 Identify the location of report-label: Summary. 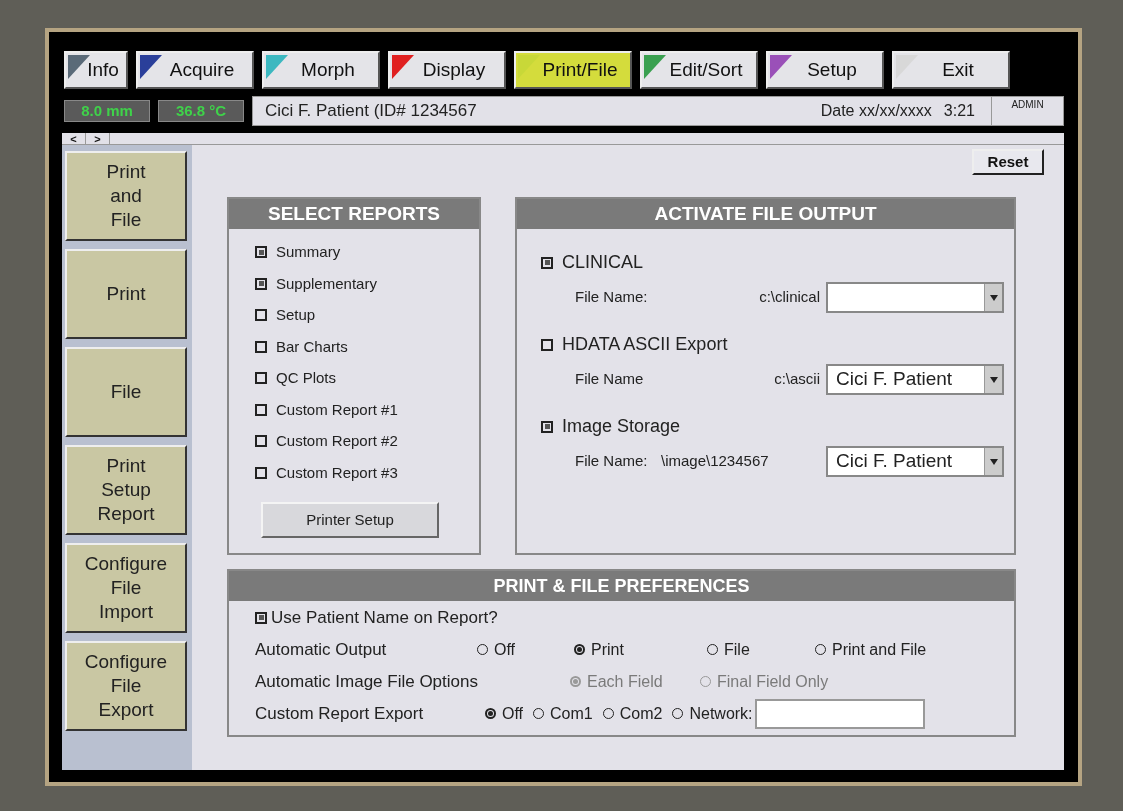
(308, 252).